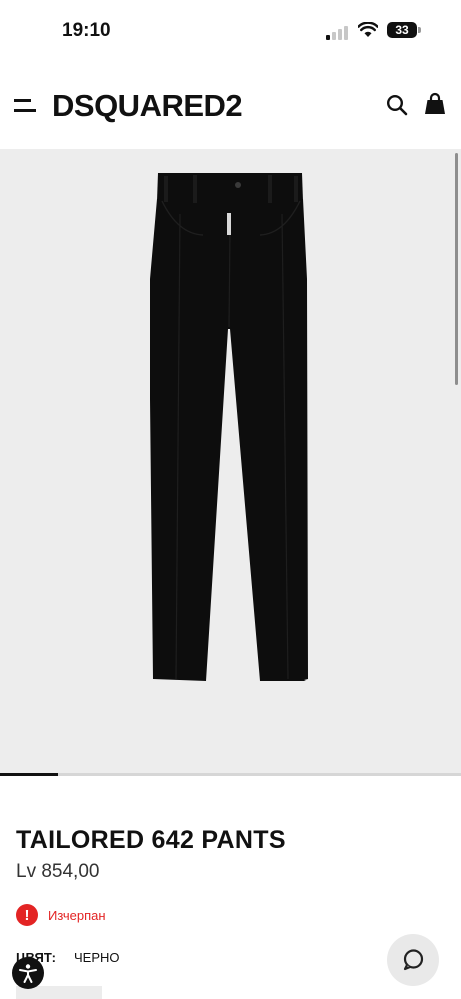 This screenshot has width=461, height=999. What do you see at coordinates (419, 30) in the screenshot?
I see `battery-tip` at bounding box center [419, 30].